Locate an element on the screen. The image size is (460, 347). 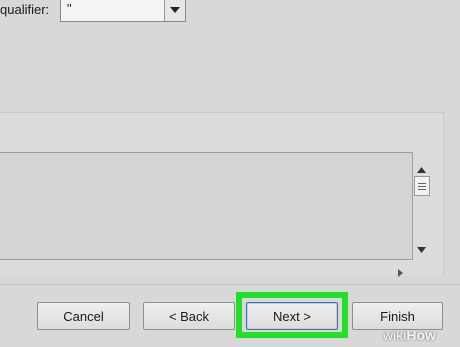
cancel-button-label: Cancel is located at coordinates (83, 316).